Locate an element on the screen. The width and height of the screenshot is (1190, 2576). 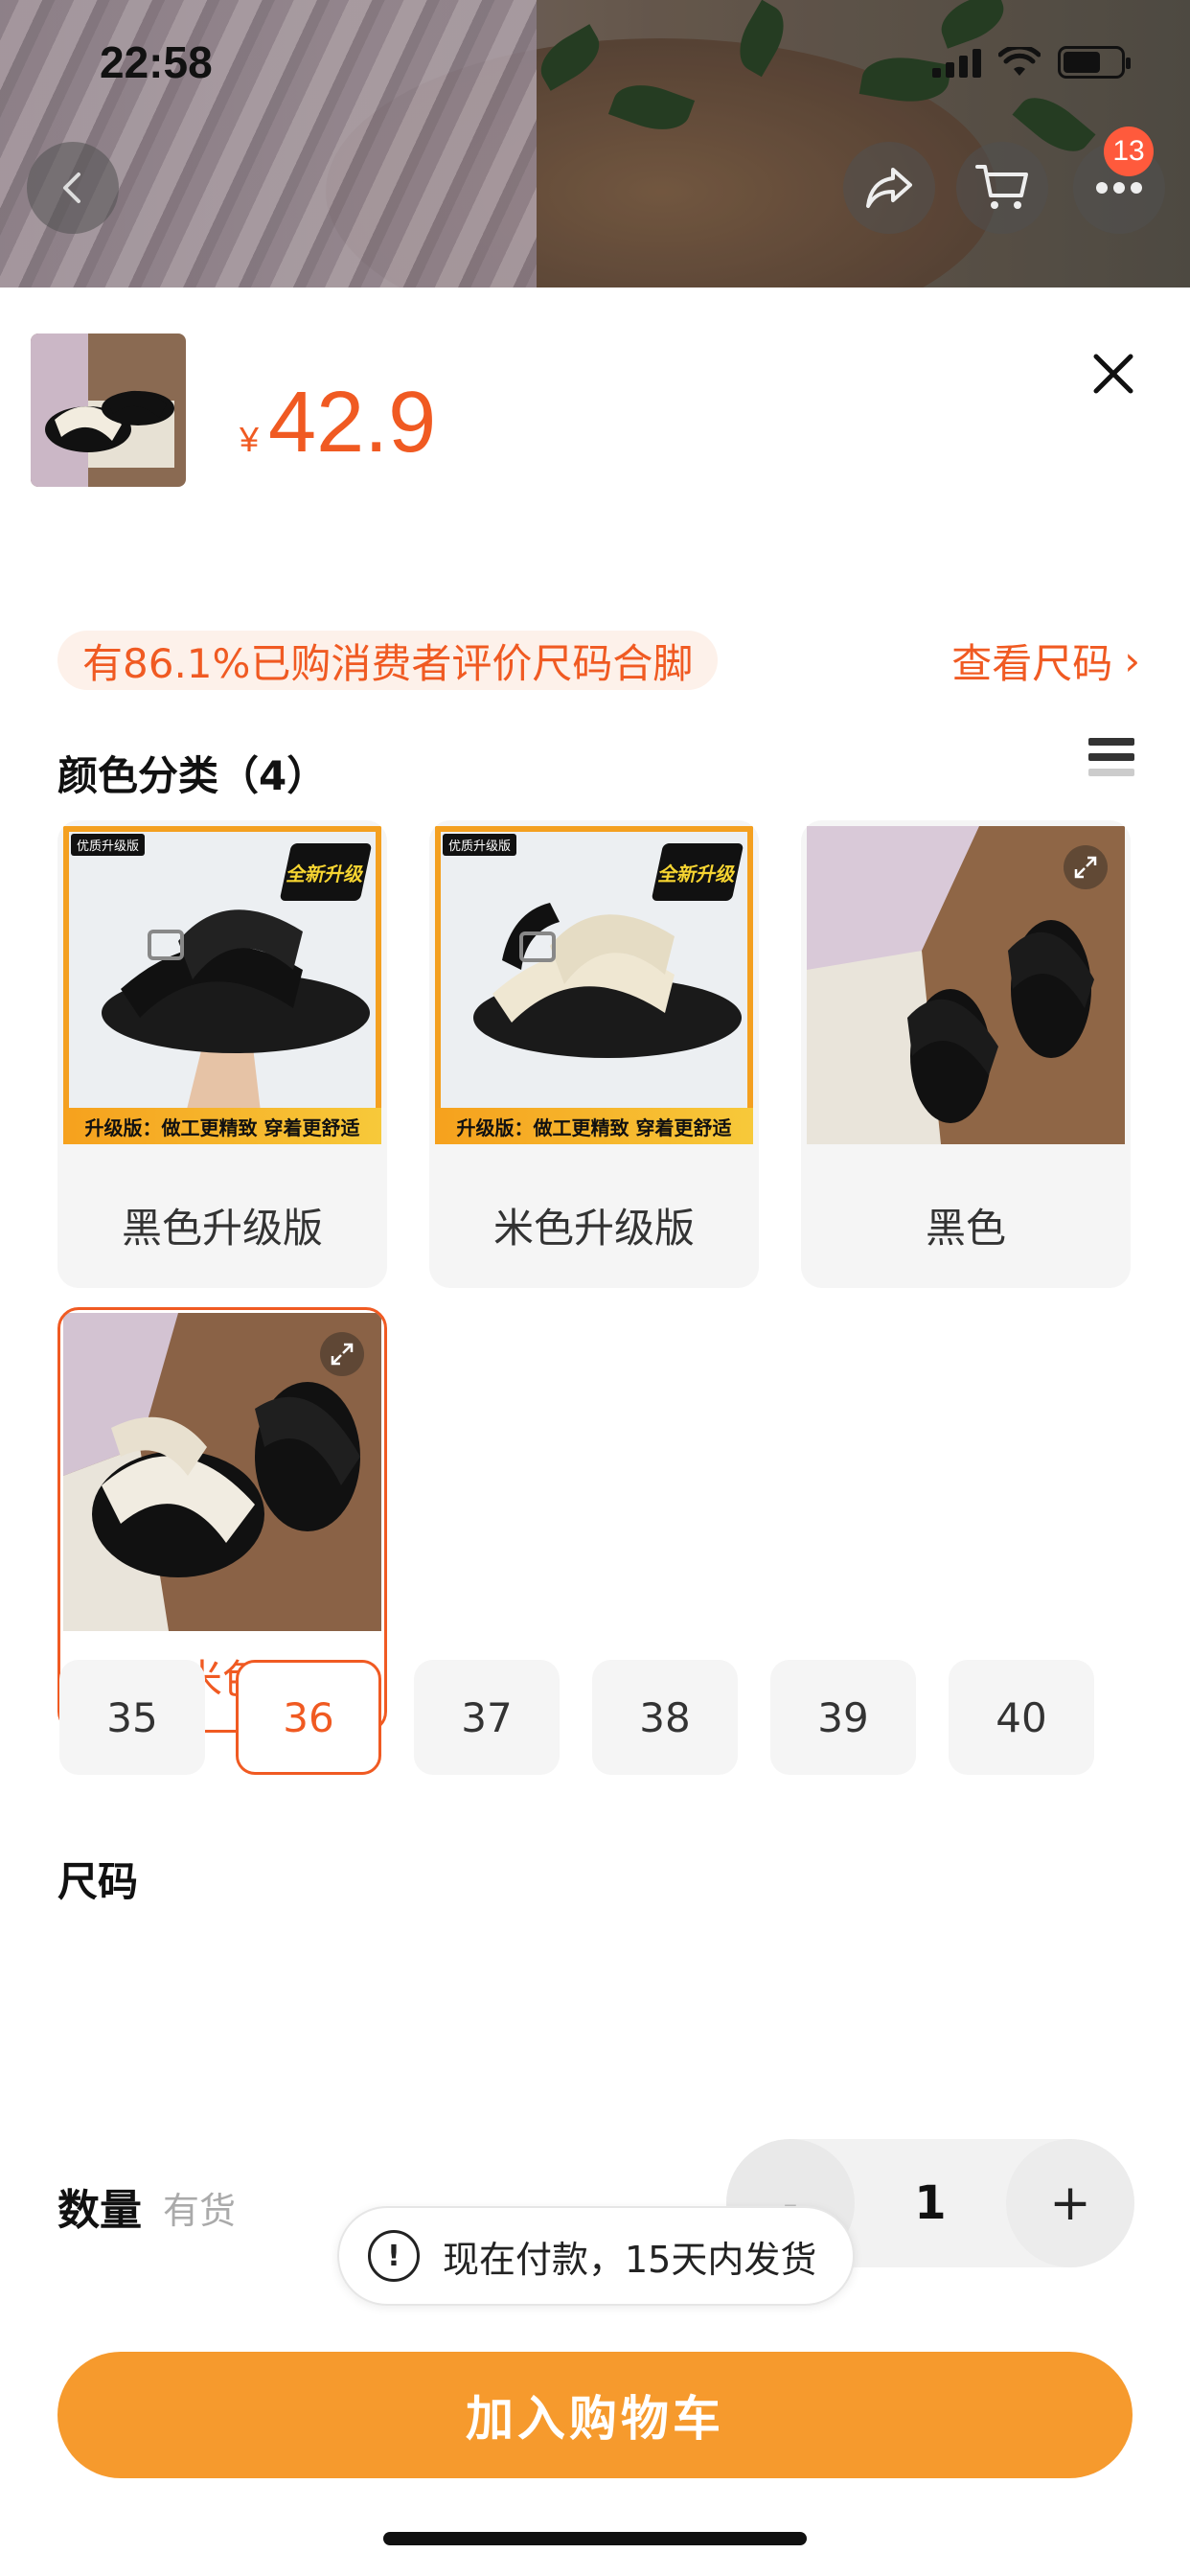
toast-text: 现在付款，15天内发货 is located at coordinates (630, 2259).